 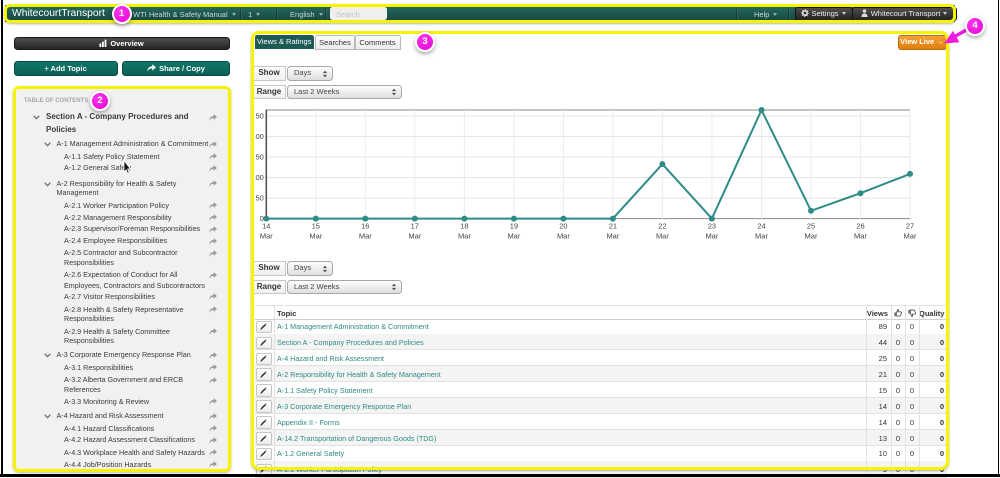 I want to click on svg-text: 100, so click(x=259, y=177).